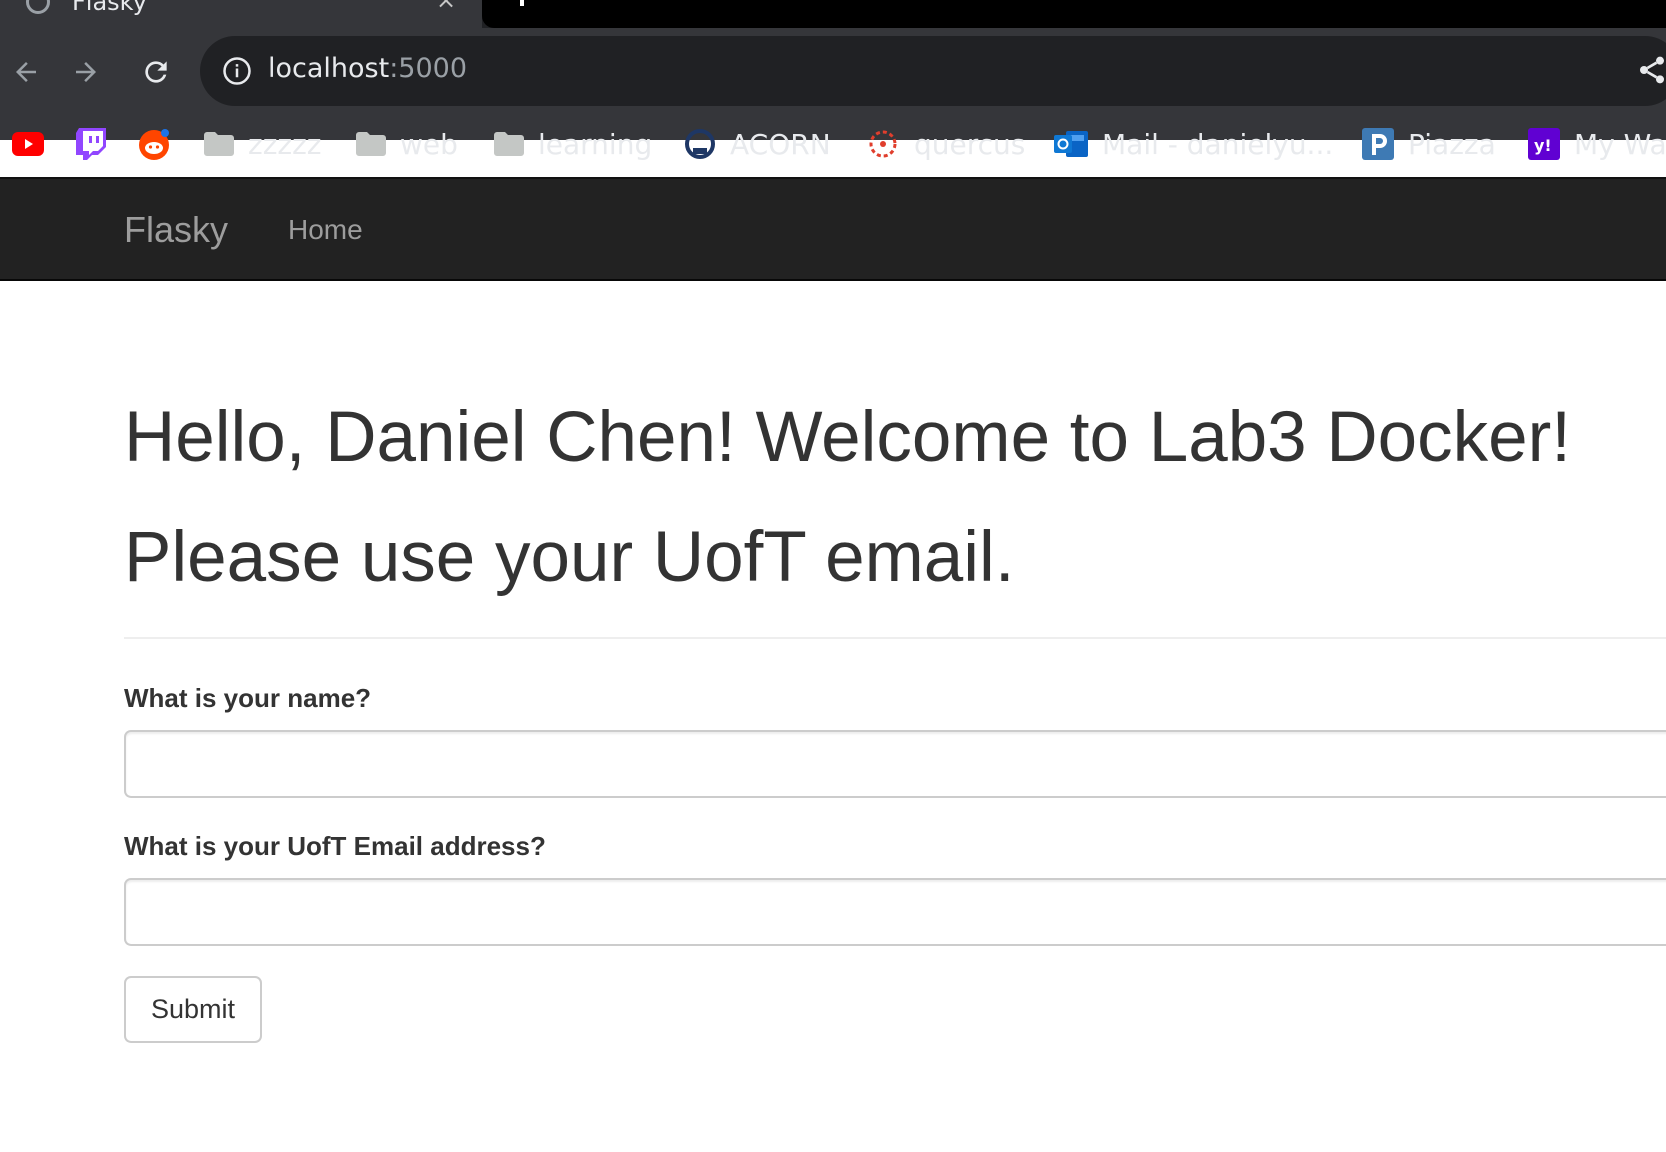  Describe the element at coordinates (237, 71) in the screenshot. I see `info-icon` at that location.